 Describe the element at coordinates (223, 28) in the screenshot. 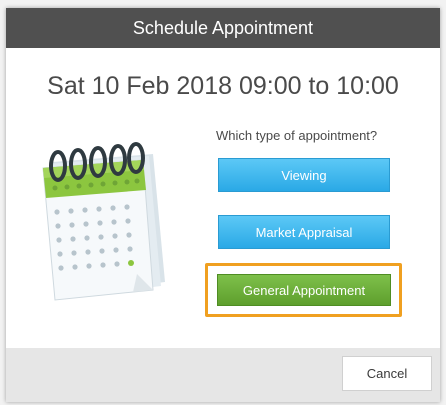

I see `dialog-title: Schedule Appointment` at that location.